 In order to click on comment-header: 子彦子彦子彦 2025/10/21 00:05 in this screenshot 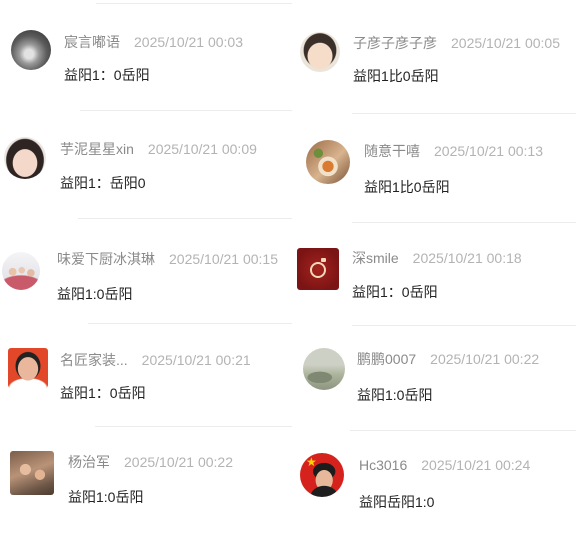, I will do `click(456, 43)`.